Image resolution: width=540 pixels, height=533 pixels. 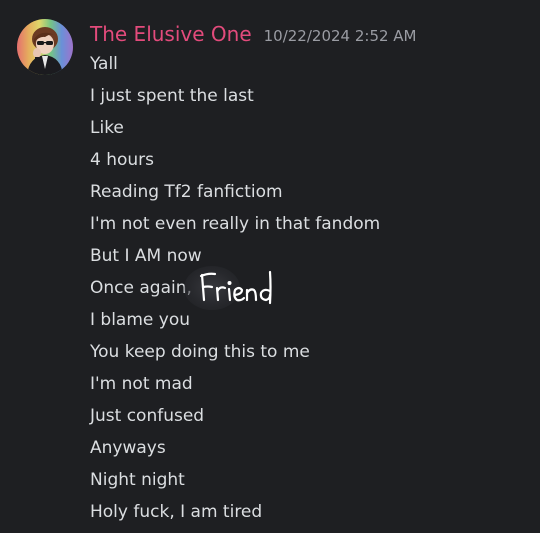 What do you see at coordinates (176, 512) in the screenshot?
I see `message-text: Holy fuck, I am tired` at bounding box center [176, 512].